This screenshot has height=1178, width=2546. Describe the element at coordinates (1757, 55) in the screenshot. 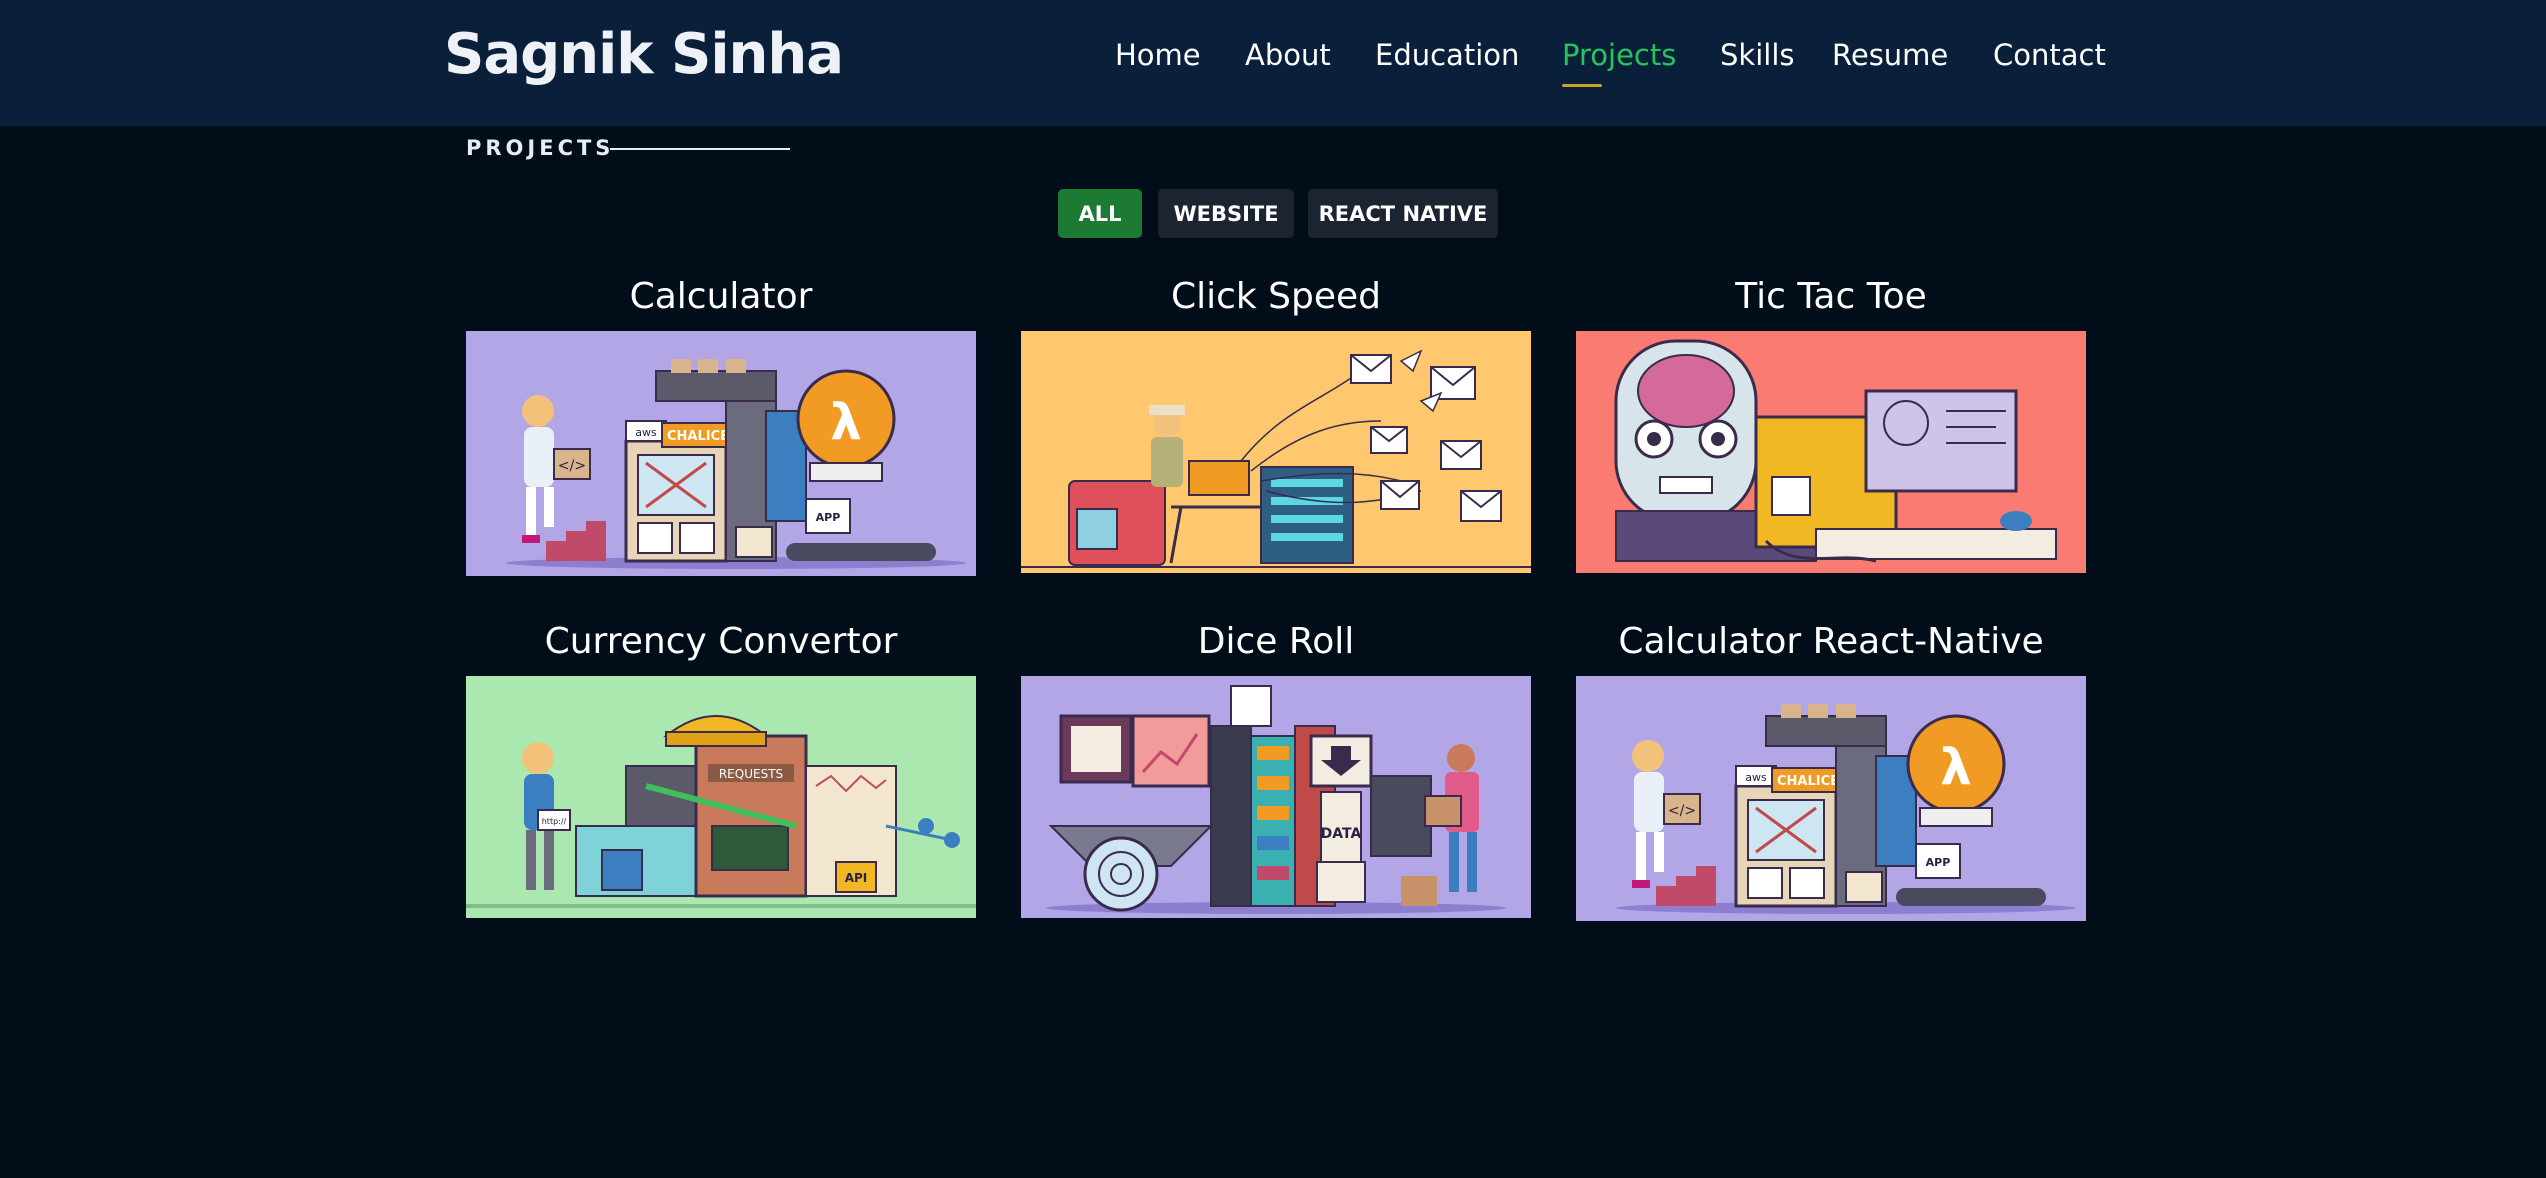

I see `nav-skills: Skills` at that location.